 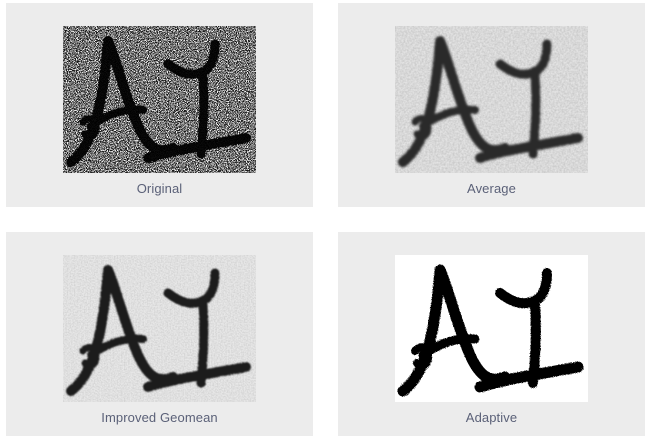 What do you see at coordinates (491, 99) in the screenshot?
I see `average-image` at bounding box center [491, 99].